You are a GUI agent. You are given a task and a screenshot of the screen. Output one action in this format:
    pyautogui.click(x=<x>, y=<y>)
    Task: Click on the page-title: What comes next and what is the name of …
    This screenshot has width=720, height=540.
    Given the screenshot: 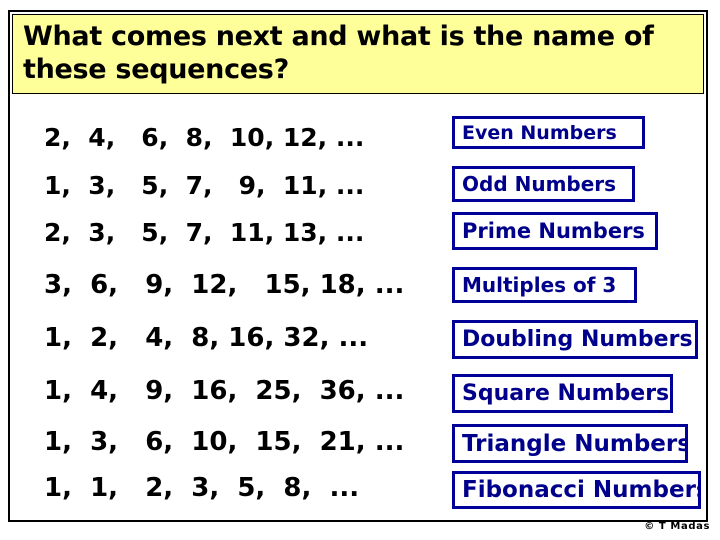 What is the action you would take?
    pyautogui.click(x=338, y=53)
    